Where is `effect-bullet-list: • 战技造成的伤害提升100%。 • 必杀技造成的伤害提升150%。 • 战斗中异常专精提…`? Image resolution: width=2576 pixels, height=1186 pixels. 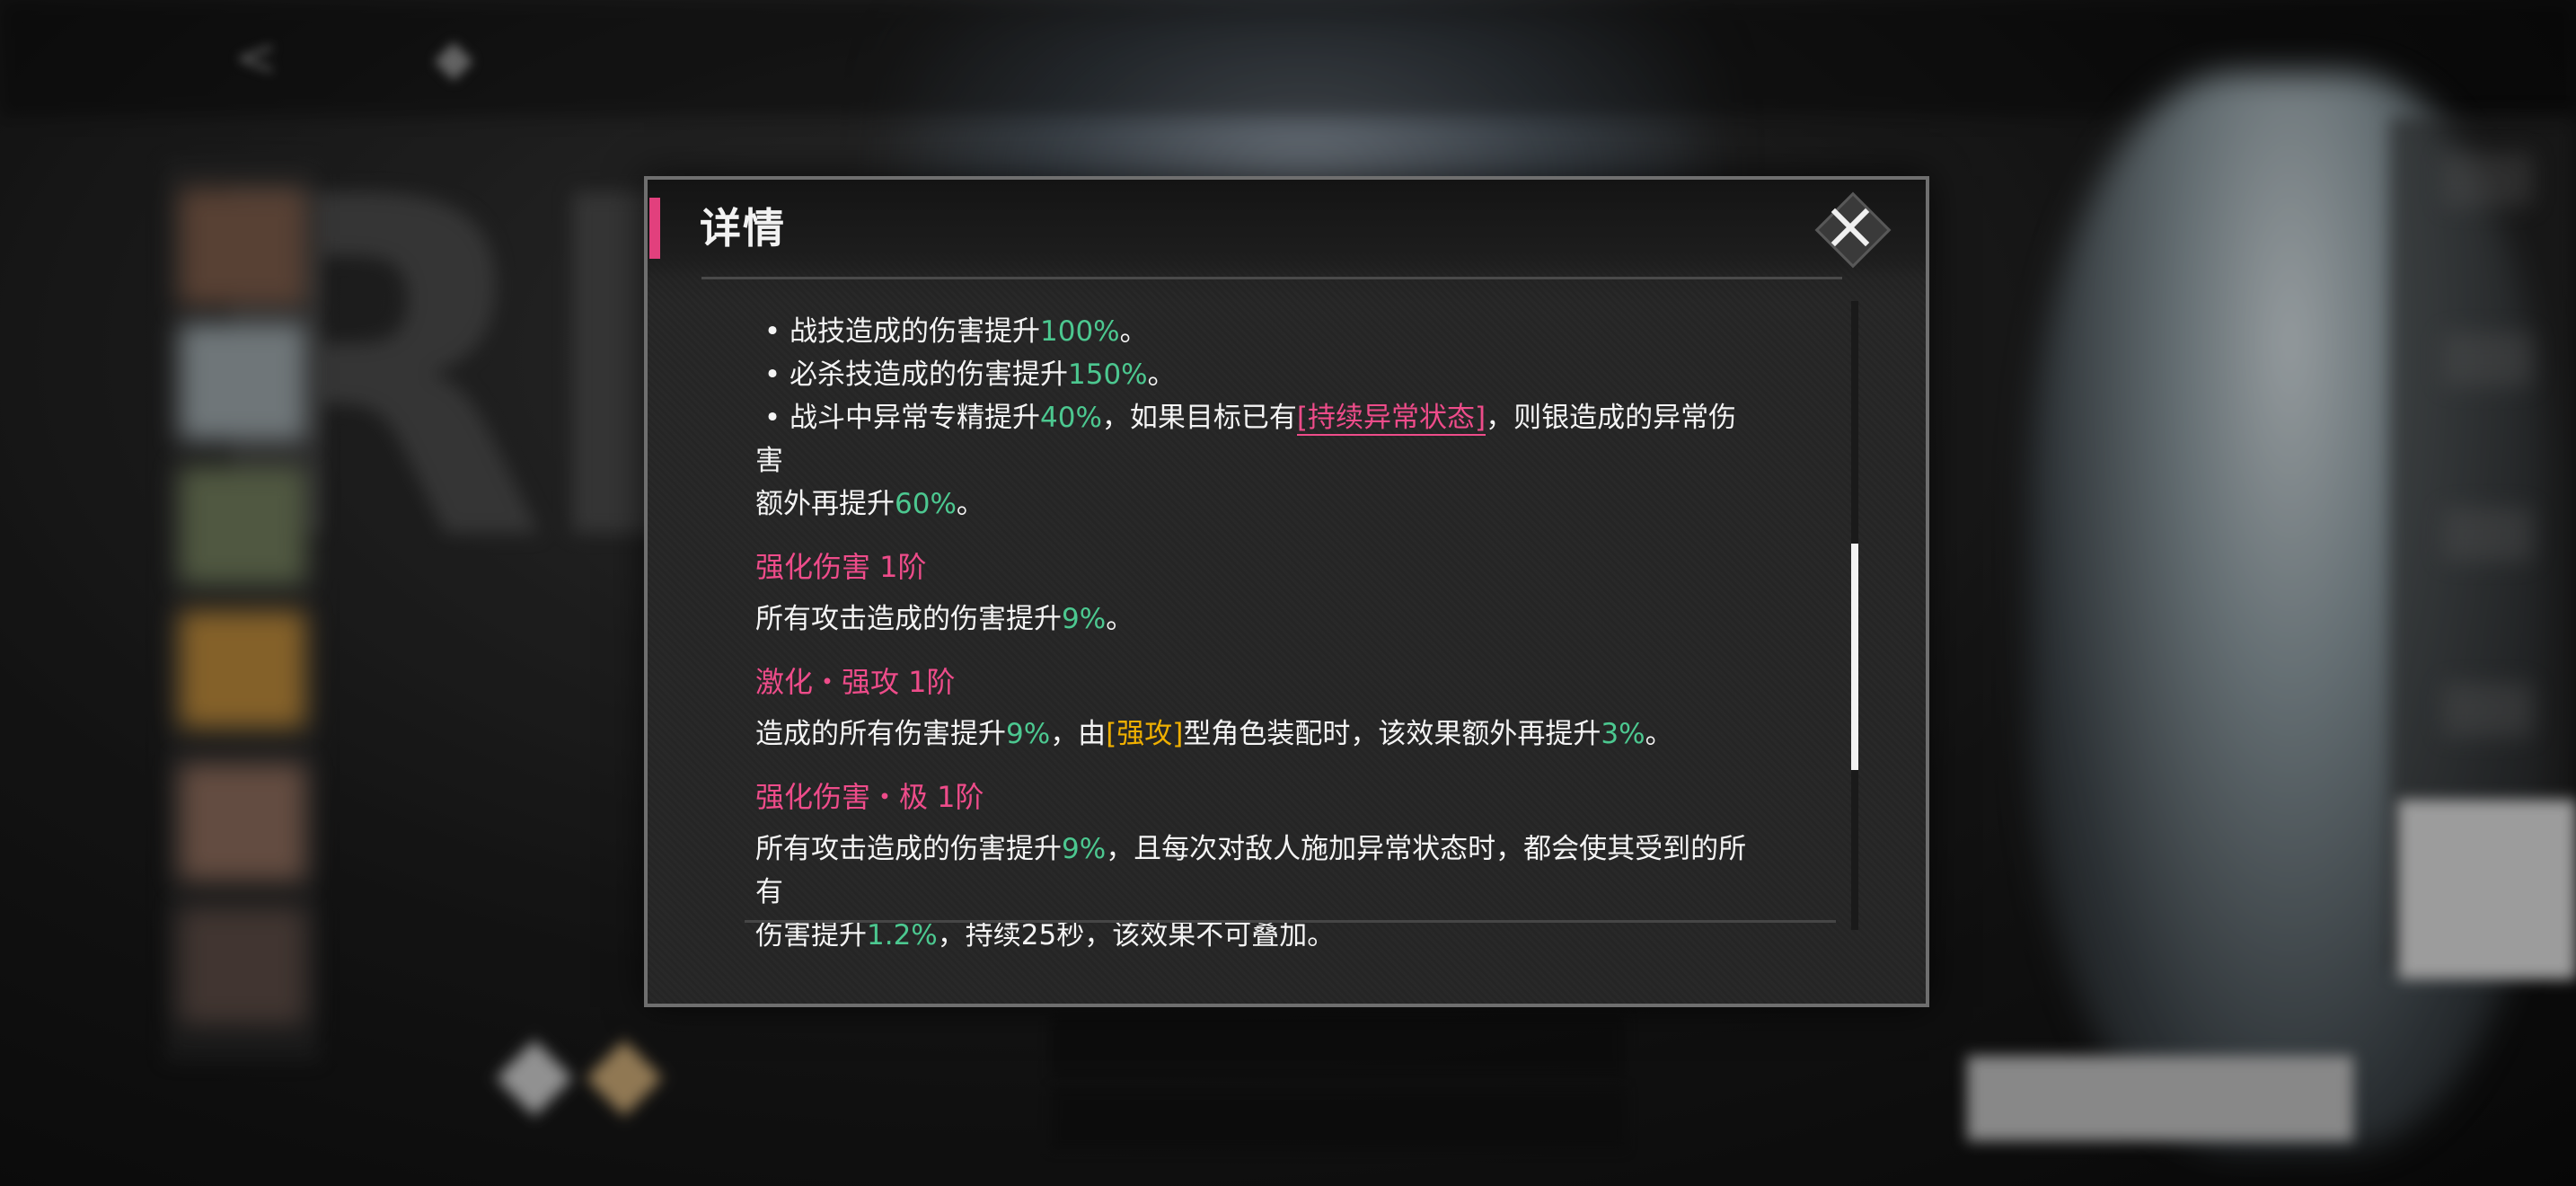
effect-bullet-list: • 战技造成的伤害提升100%。 • 必杀技造成的伤害提升150%。 • 战斗中异常专精提… is located at coordinates (1253, 418).